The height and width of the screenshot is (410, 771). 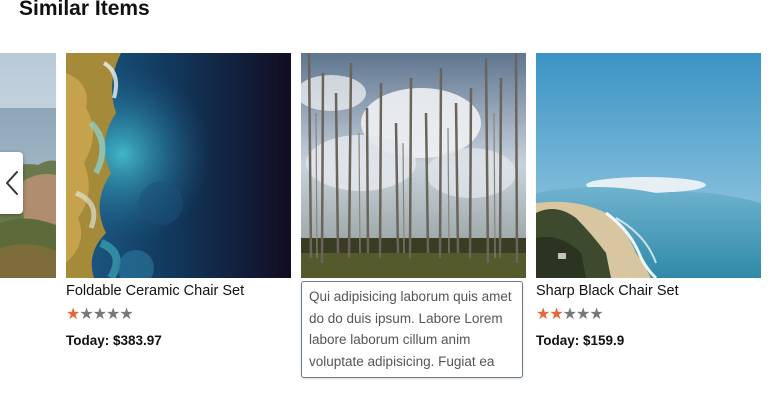 What do you see at coordinates (580, 340) in the screenshot?
I see `product-price: Today: $159.9` at bounding box center [580, 340].